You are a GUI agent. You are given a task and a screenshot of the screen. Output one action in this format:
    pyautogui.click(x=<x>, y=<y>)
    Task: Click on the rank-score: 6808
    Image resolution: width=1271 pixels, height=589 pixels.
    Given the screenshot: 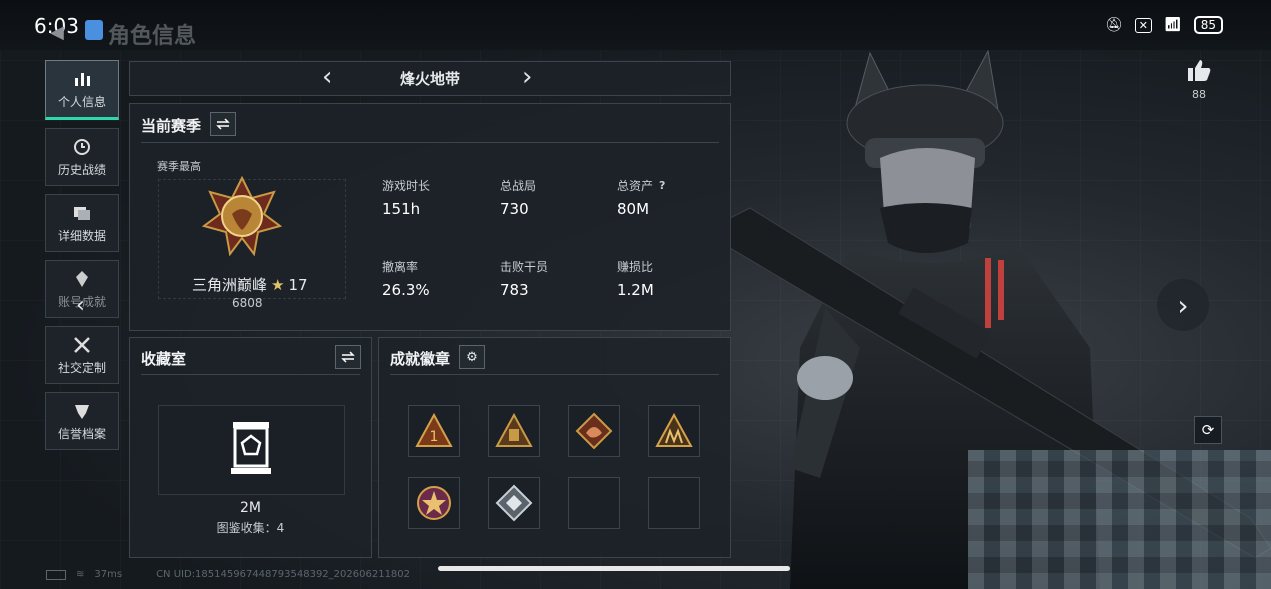 What is the action you would take?
    pyautogui.click(x=247, y=303)
    